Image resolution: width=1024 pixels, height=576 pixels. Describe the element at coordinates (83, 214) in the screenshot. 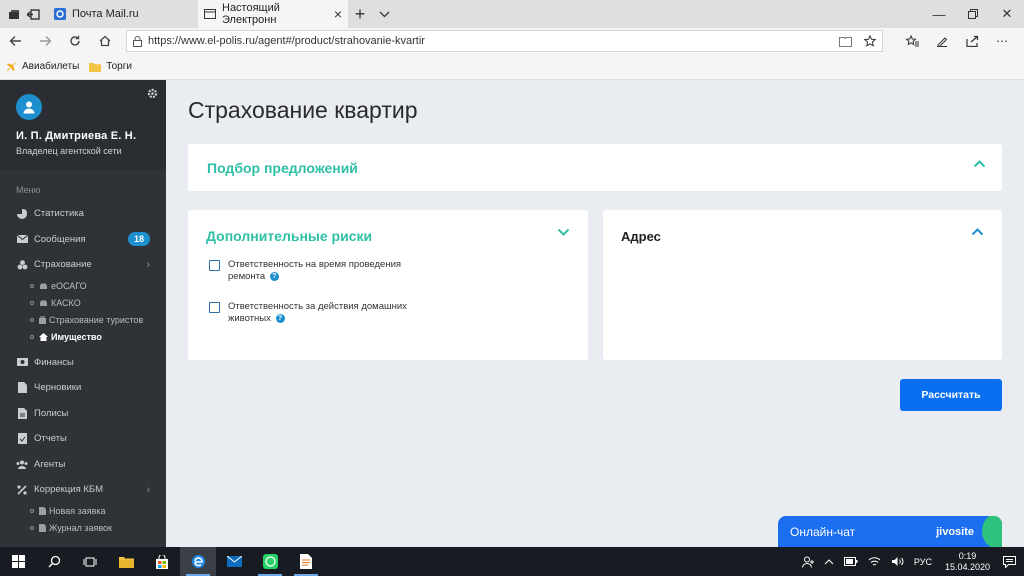

I see `sidebar-item-statistics: Статистика` at that location.